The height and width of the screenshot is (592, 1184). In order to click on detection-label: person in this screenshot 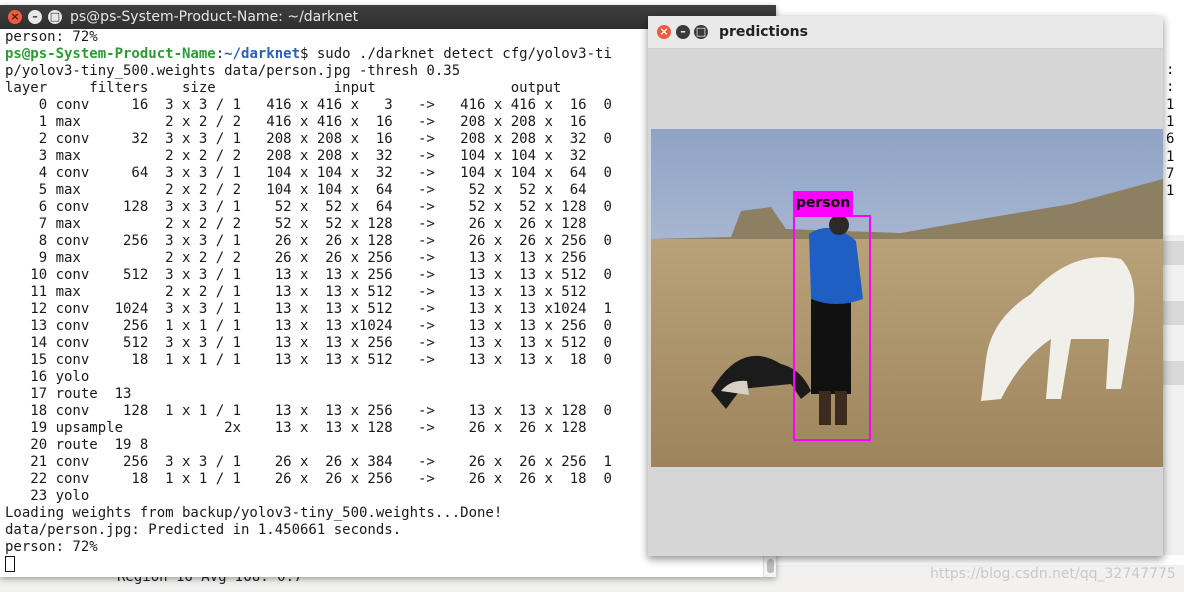, I will do `click(823, 203)`.